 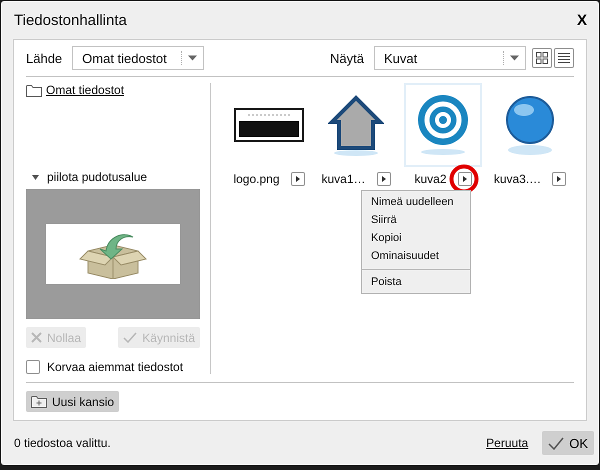 I want to click on house-image, so click(x=356, y=125).